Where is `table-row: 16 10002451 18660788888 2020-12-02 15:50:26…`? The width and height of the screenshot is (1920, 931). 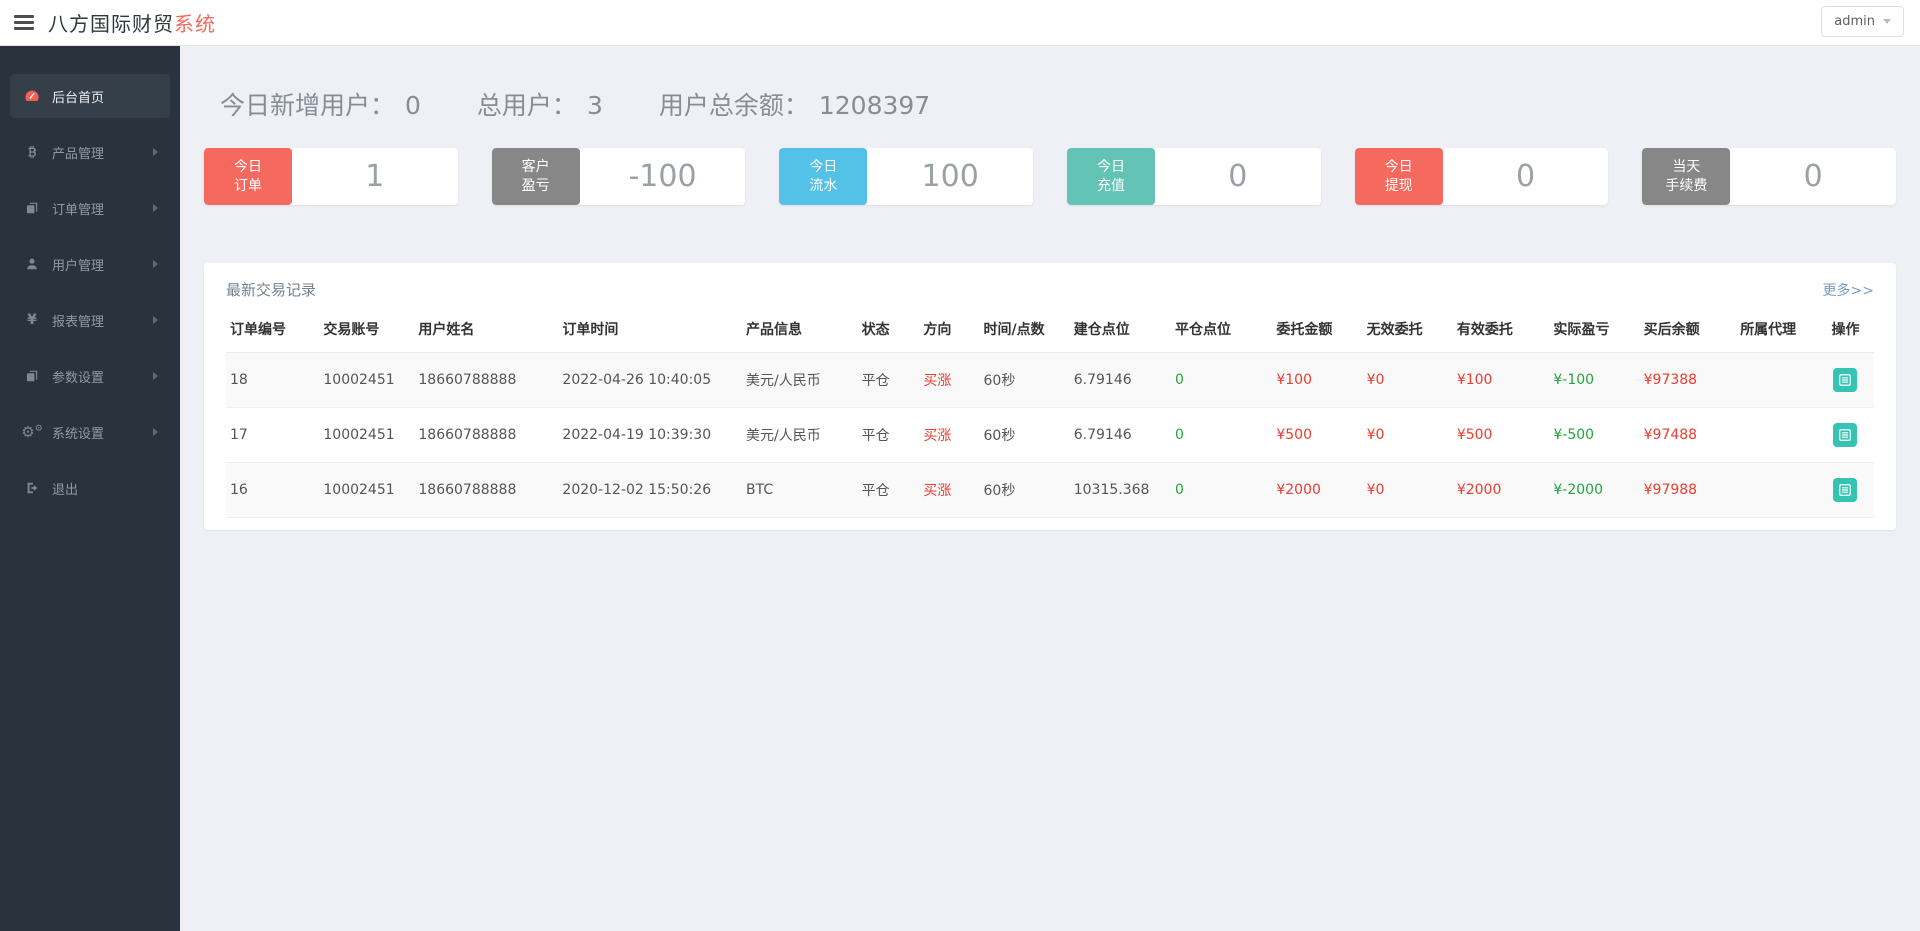
table-row: 16 10002451 18660788888 2020-12-02 15:50:26… is located at coordinates (1050, 490).